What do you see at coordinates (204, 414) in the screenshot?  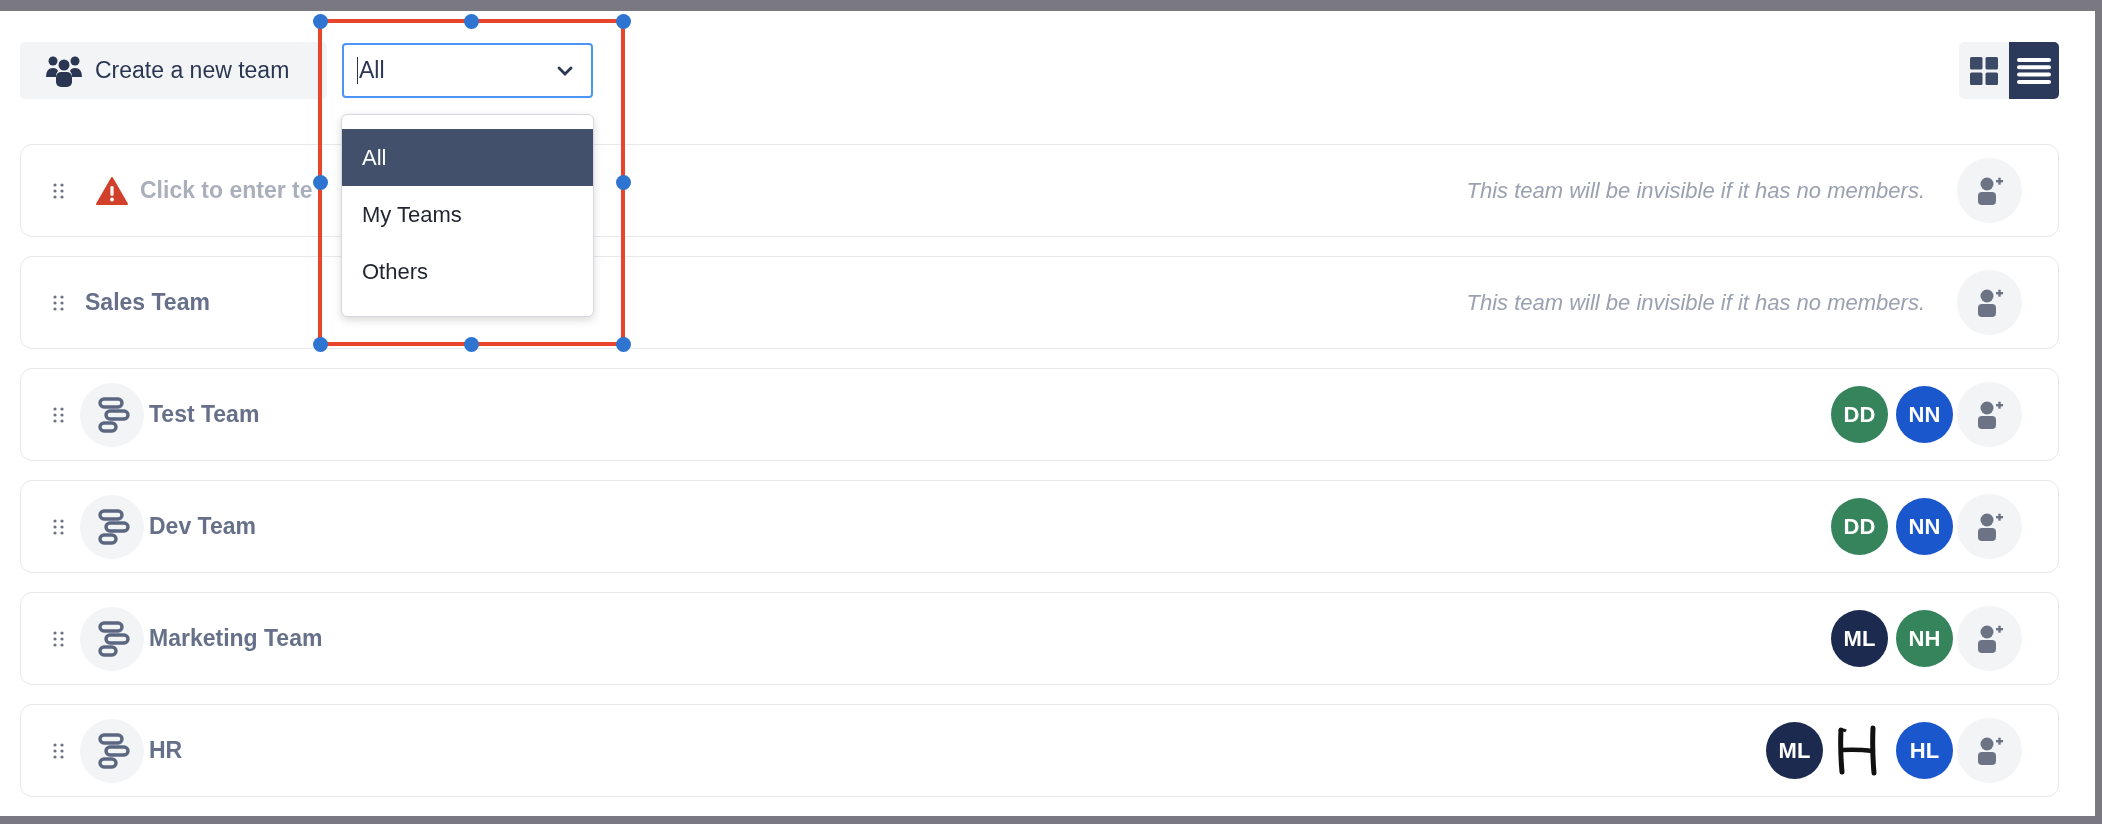 I see `team-name: Test Team` at bounding box center [204, 414].